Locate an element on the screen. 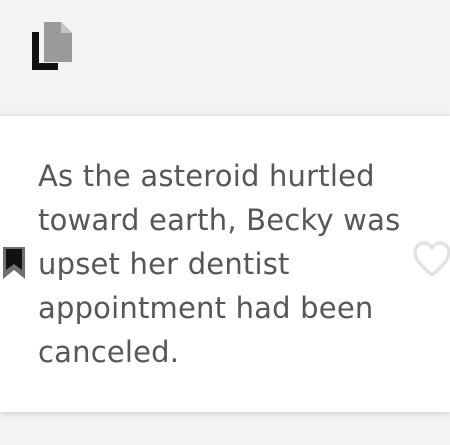  bookmark-button is located at coordinates (14, 263).